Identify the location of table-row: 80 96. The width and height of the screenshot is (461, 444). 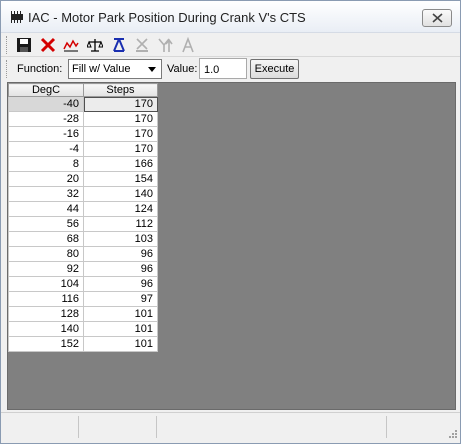
(83, 254).